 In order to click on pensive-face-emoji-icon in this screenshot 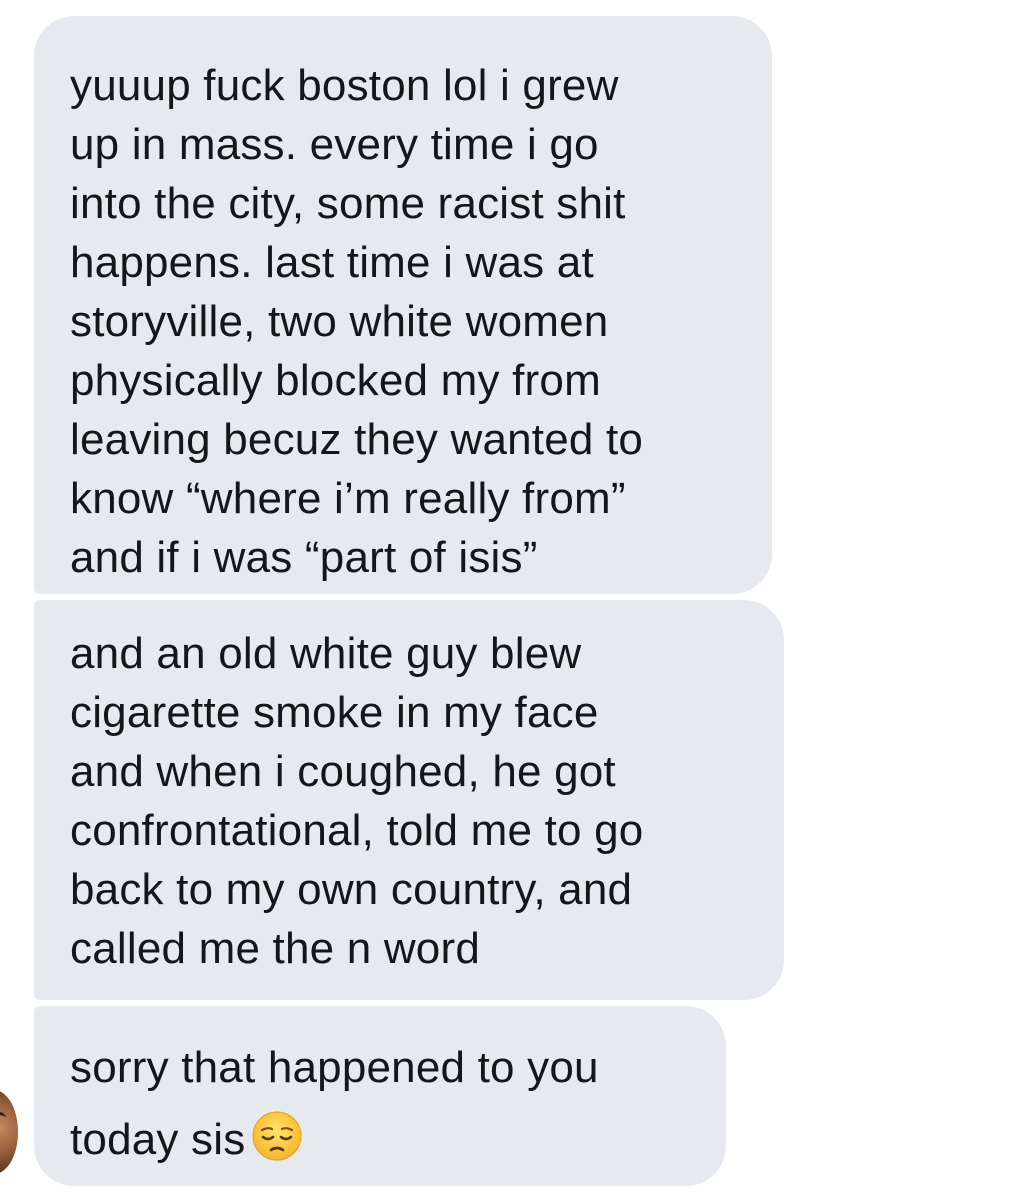, I will do `click(277, 1136)`.